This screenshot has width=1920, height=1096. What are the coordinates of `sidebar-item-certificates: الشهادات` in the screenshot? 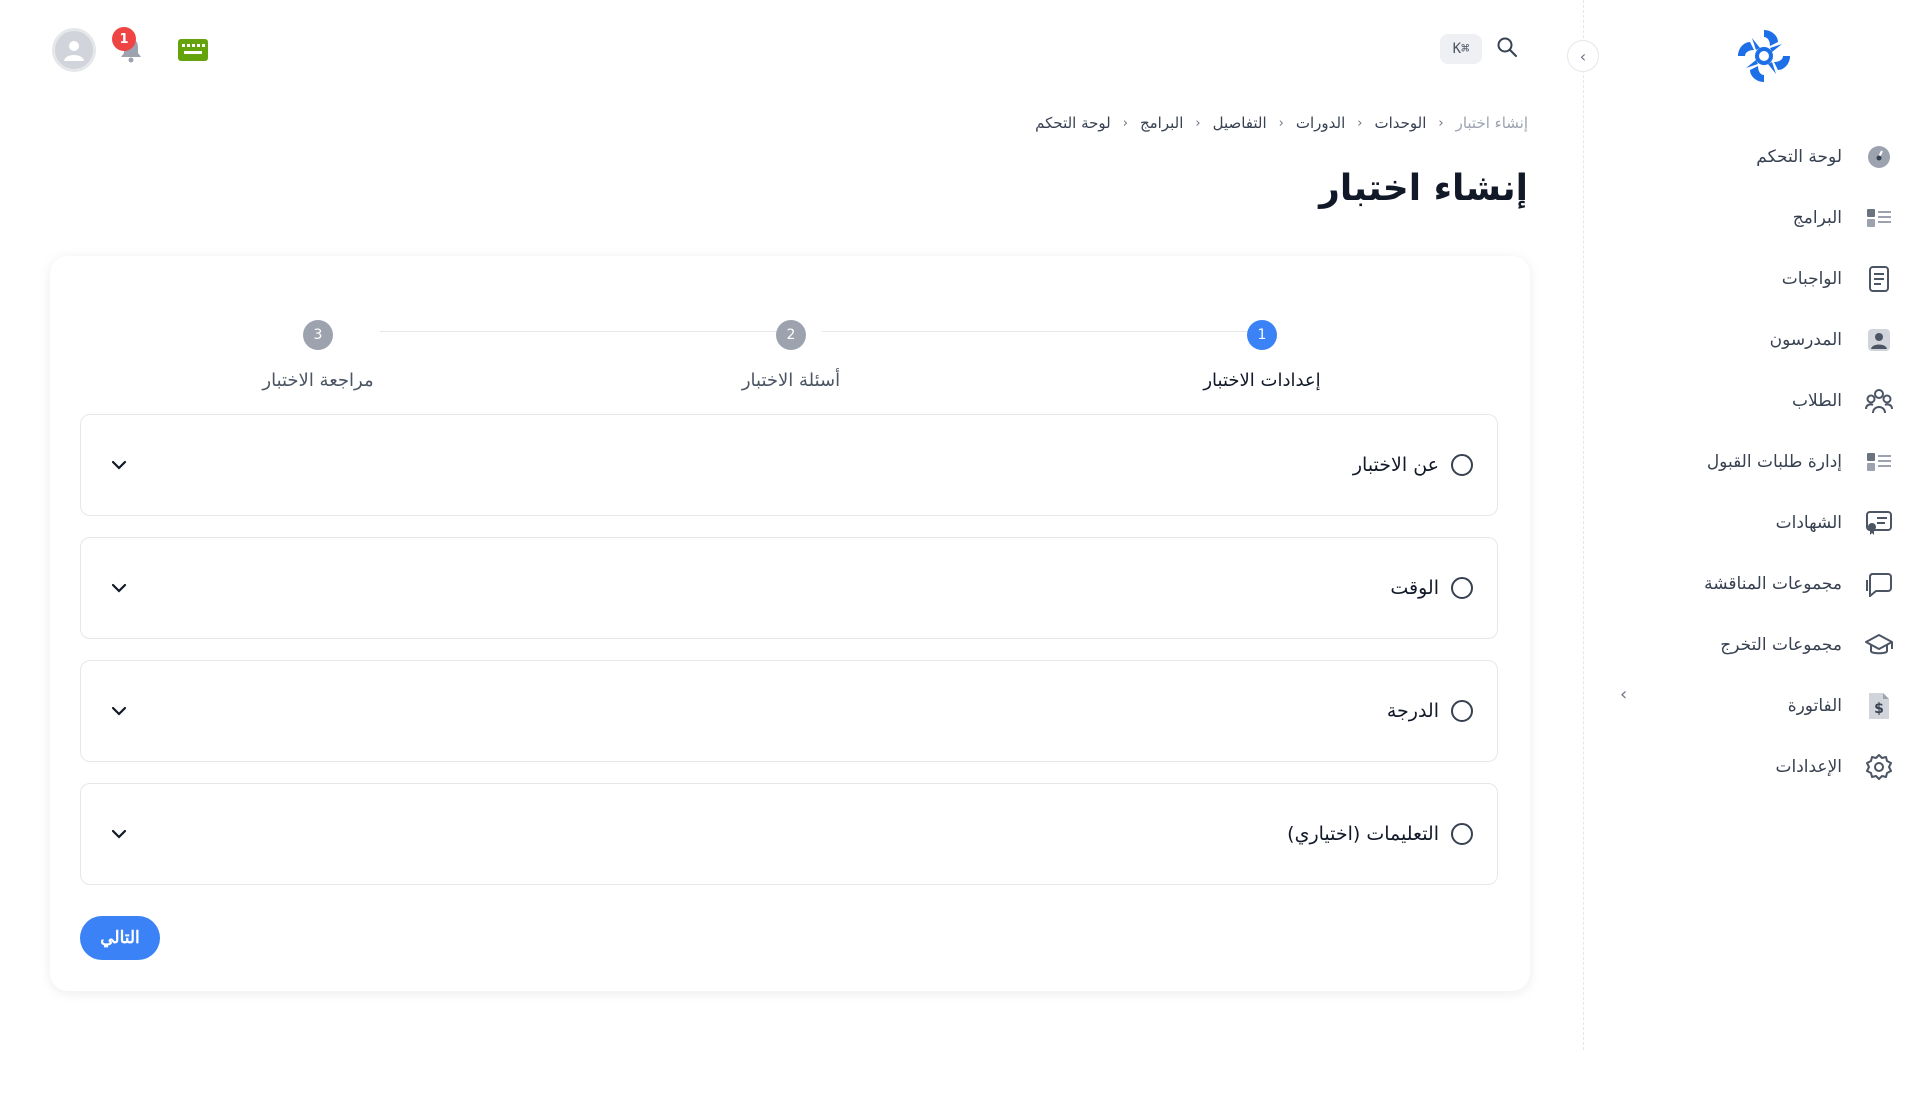 It's located at (1751, 522).